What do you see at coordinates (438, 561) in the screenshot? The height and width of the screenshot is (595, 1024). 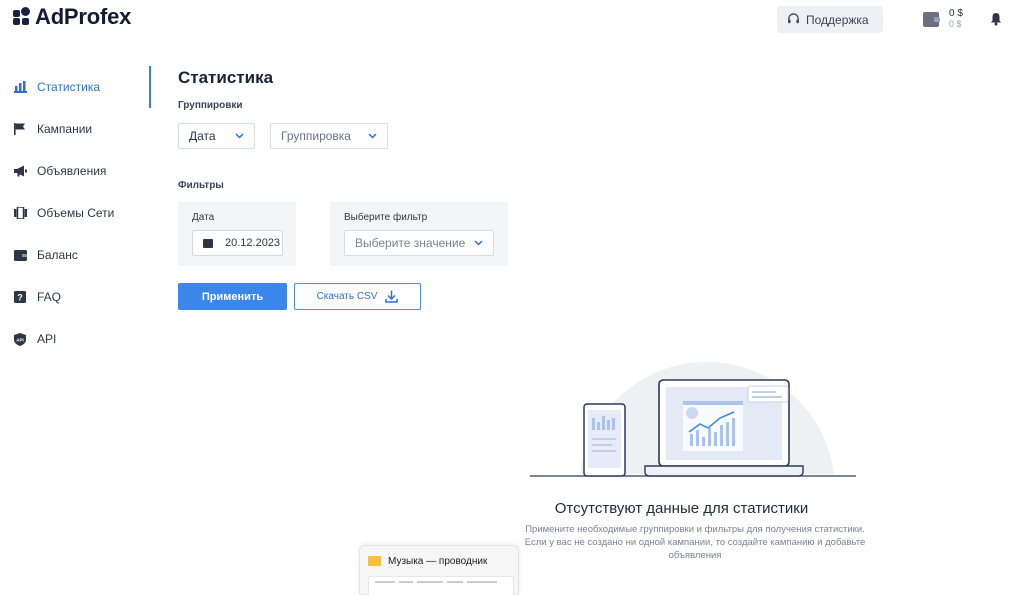 I see `preview-title: Музыка — проводник` at bounding box center [438, 561].